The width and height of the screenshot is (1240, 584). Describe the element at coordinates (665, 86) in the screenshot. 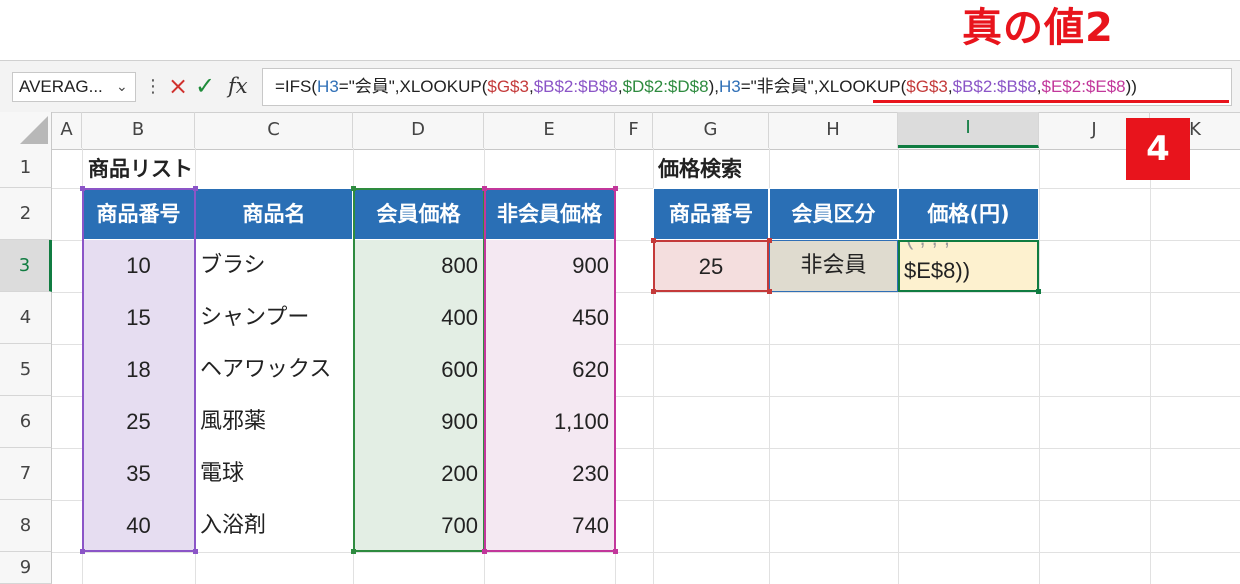

I see `formula-ref: $D$2:$D$8` at that location.